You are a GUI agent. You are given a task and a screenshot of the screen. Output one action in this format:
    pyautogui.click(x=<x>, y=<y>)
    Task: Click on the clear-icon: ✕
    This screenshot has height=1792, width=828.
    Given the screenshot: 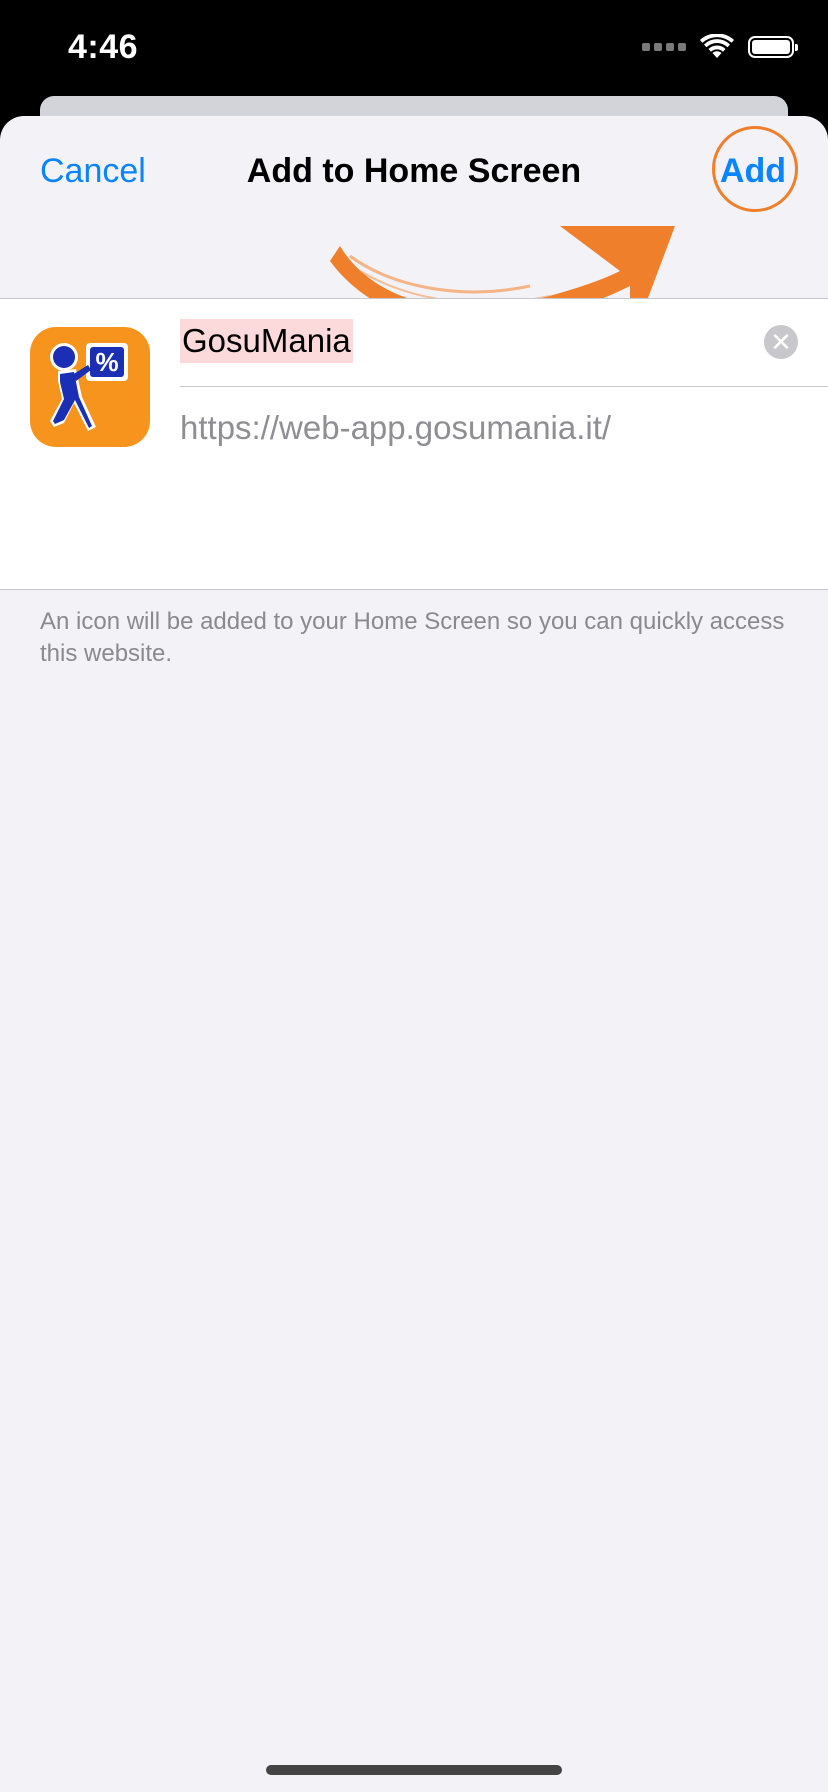 What is the action you would take?
    pyautogui.click(x=781, y=342)
    